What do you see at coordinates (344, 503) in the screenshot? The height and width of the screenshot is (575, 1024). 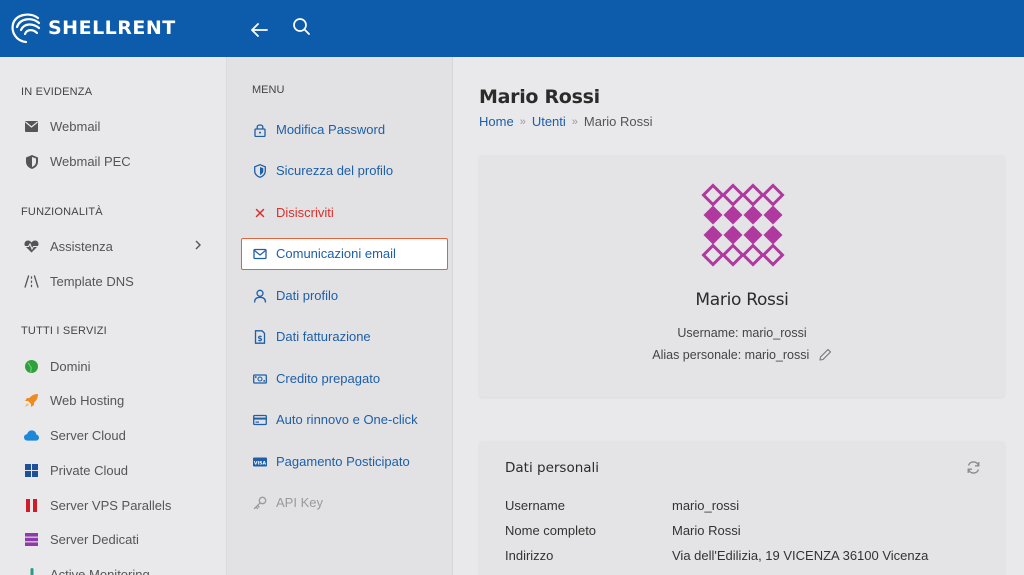 I see `menu-item-api-key: API Key` at bounding box center [344, 503].